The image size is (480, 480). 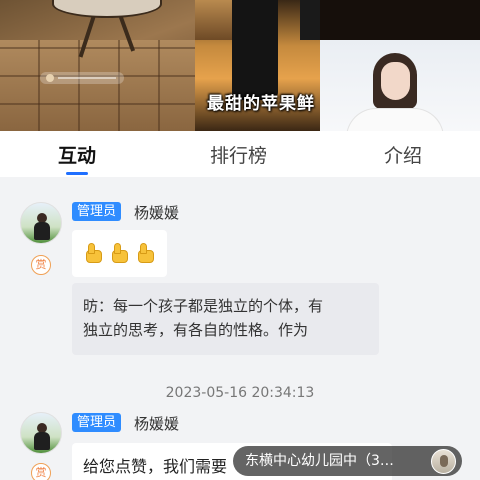 What do you see at coordinates (225, 318) in the screenshot?
I see `quoted-message-text: 昉：每一个孩子都是独立的个体，有 独立的思考，有各自的性格。作为` at bounding box center [225, 318].